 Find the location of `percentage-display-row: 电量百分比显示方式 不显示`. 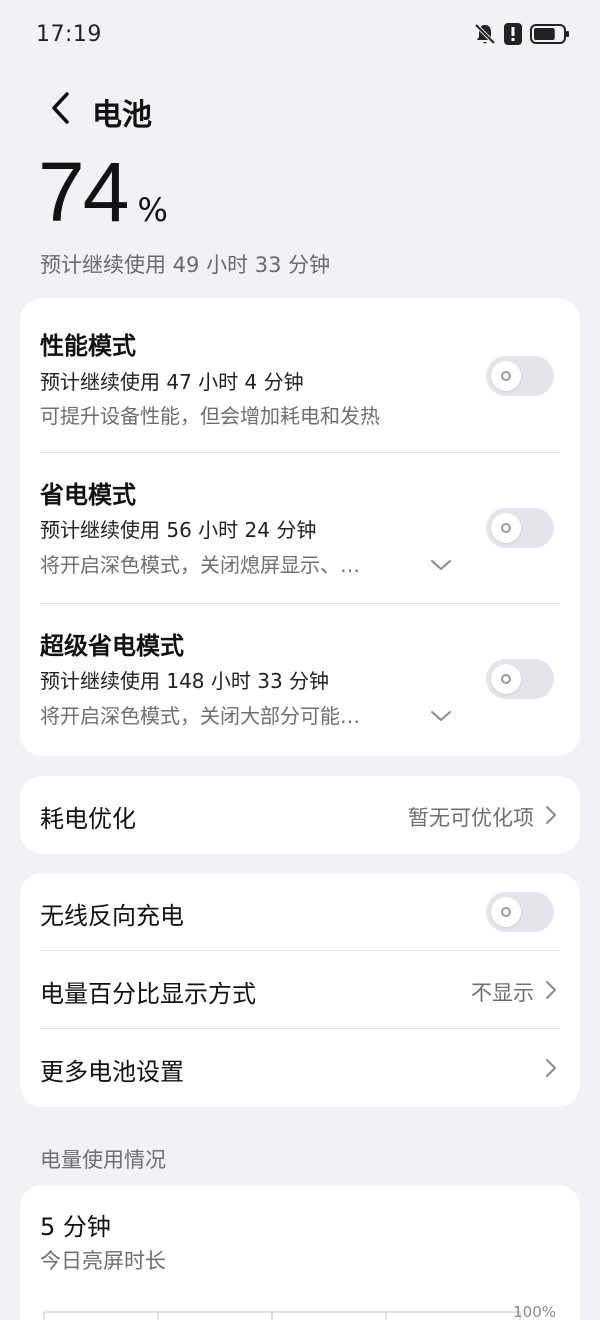

percentage-display-row: 电量百分比显示方式 不显示 is located at coordinates (300, 990).